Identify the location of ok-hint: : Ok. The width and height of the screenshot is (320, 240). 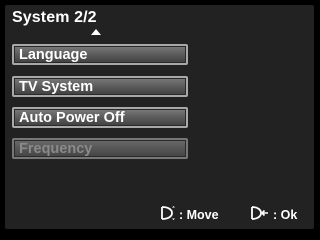
(273, 215).